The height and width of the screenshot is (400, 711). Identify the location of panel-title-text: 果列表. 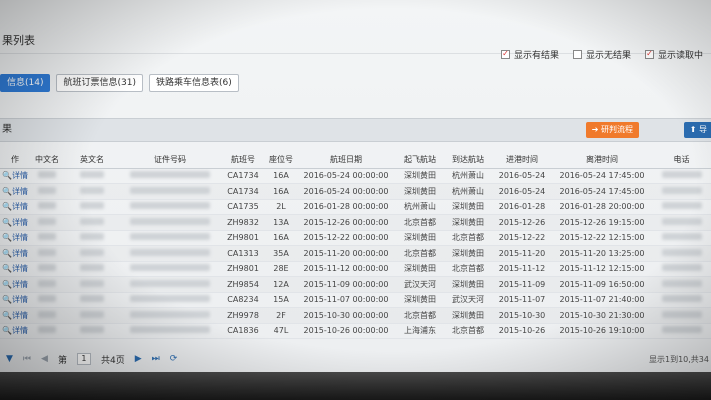
(18, 40).